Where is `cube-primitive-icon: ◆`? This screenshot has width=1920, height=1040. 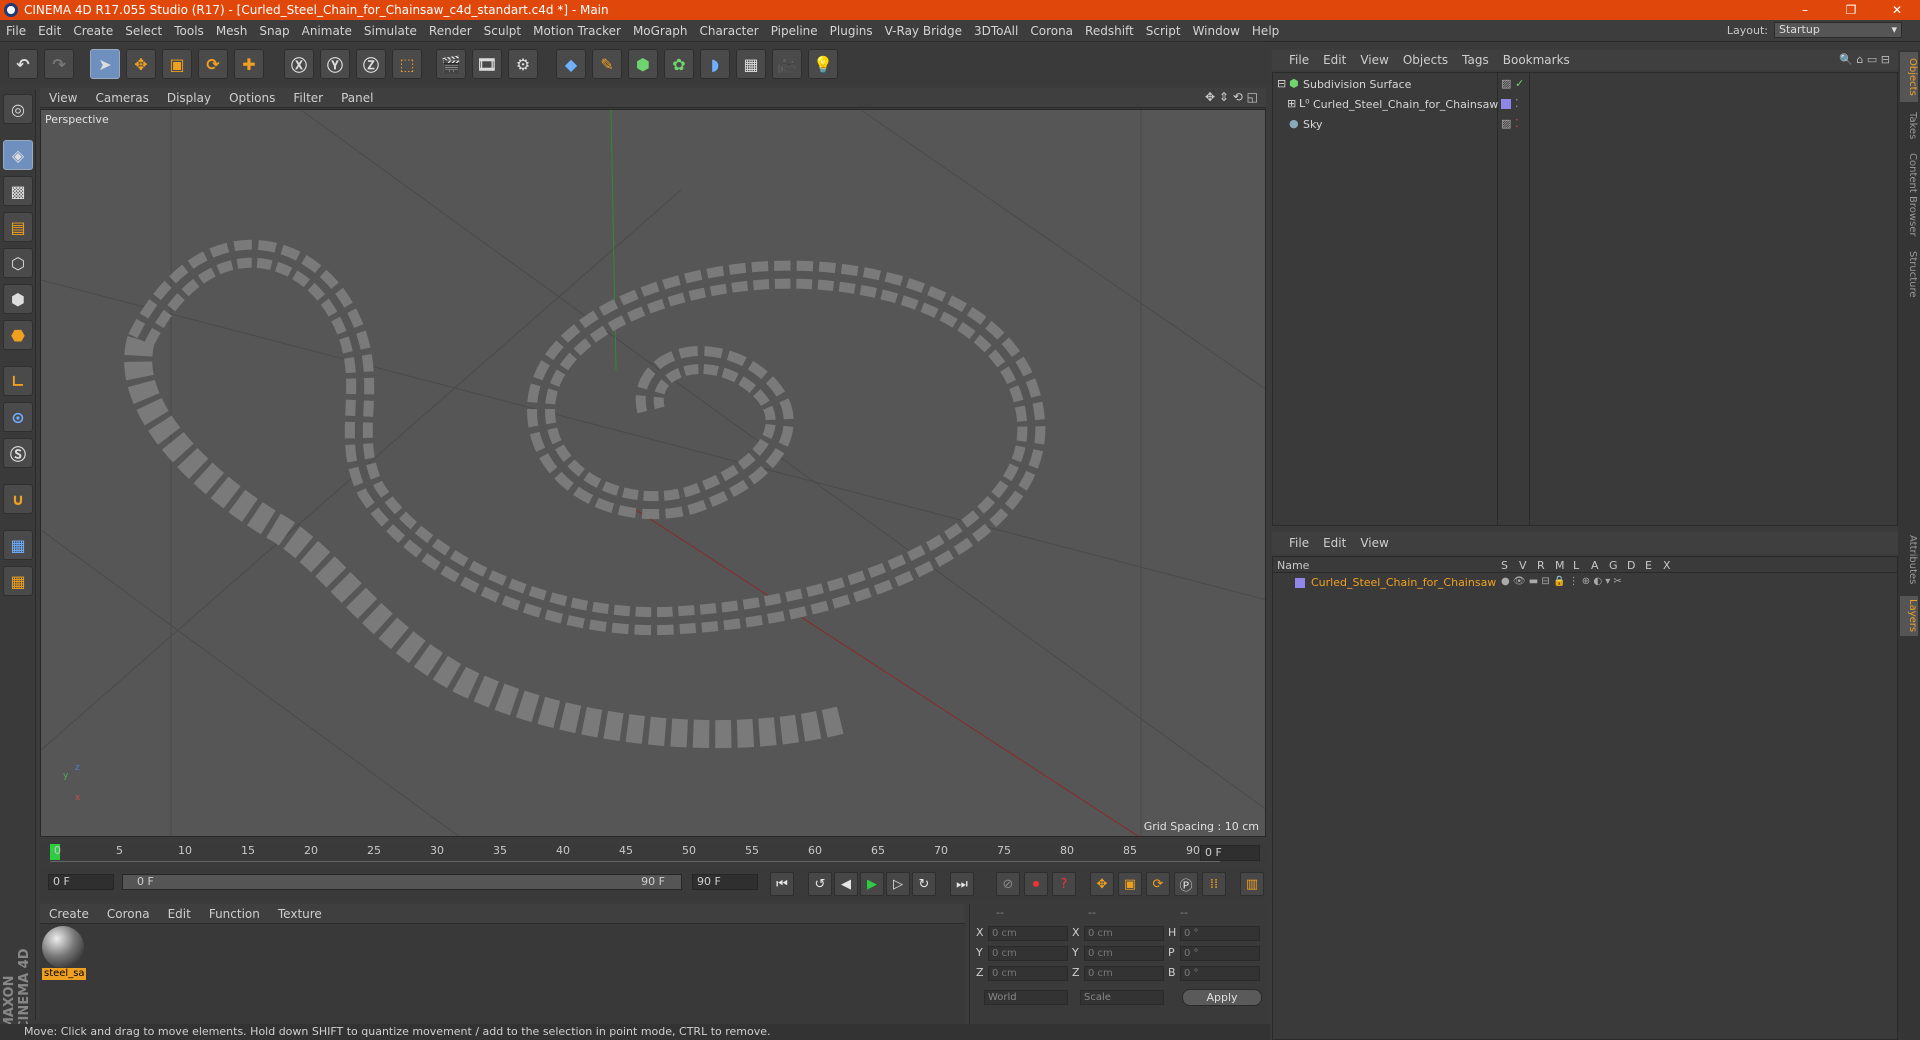
cube-primitive-icon: ◆ is located at coordinates (571, 64).